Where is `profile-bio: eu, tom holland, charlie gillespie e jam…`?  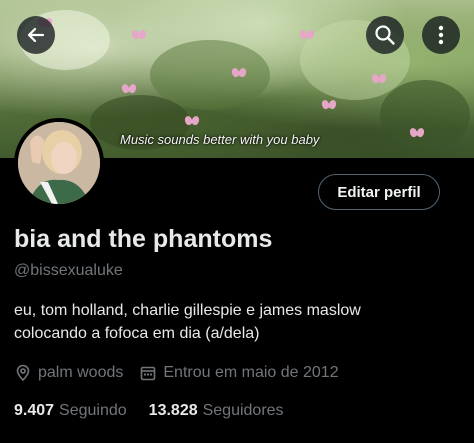 profile-bio: eu, tom holland, charlie gillespie e jam… is located at coordinates (239, 322).